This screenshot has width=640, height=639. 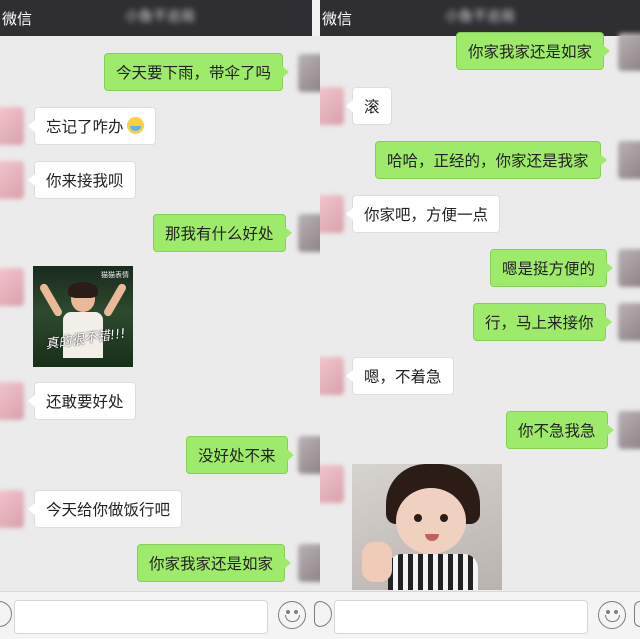 I want to click on sticker-image, so click(x=427, y=527).